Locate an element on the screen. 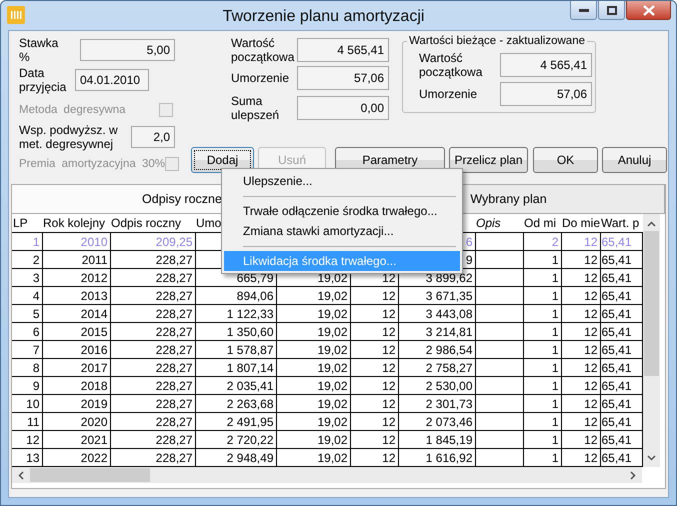  column-header: Odpis roczny is located at coordinates (146, 223).